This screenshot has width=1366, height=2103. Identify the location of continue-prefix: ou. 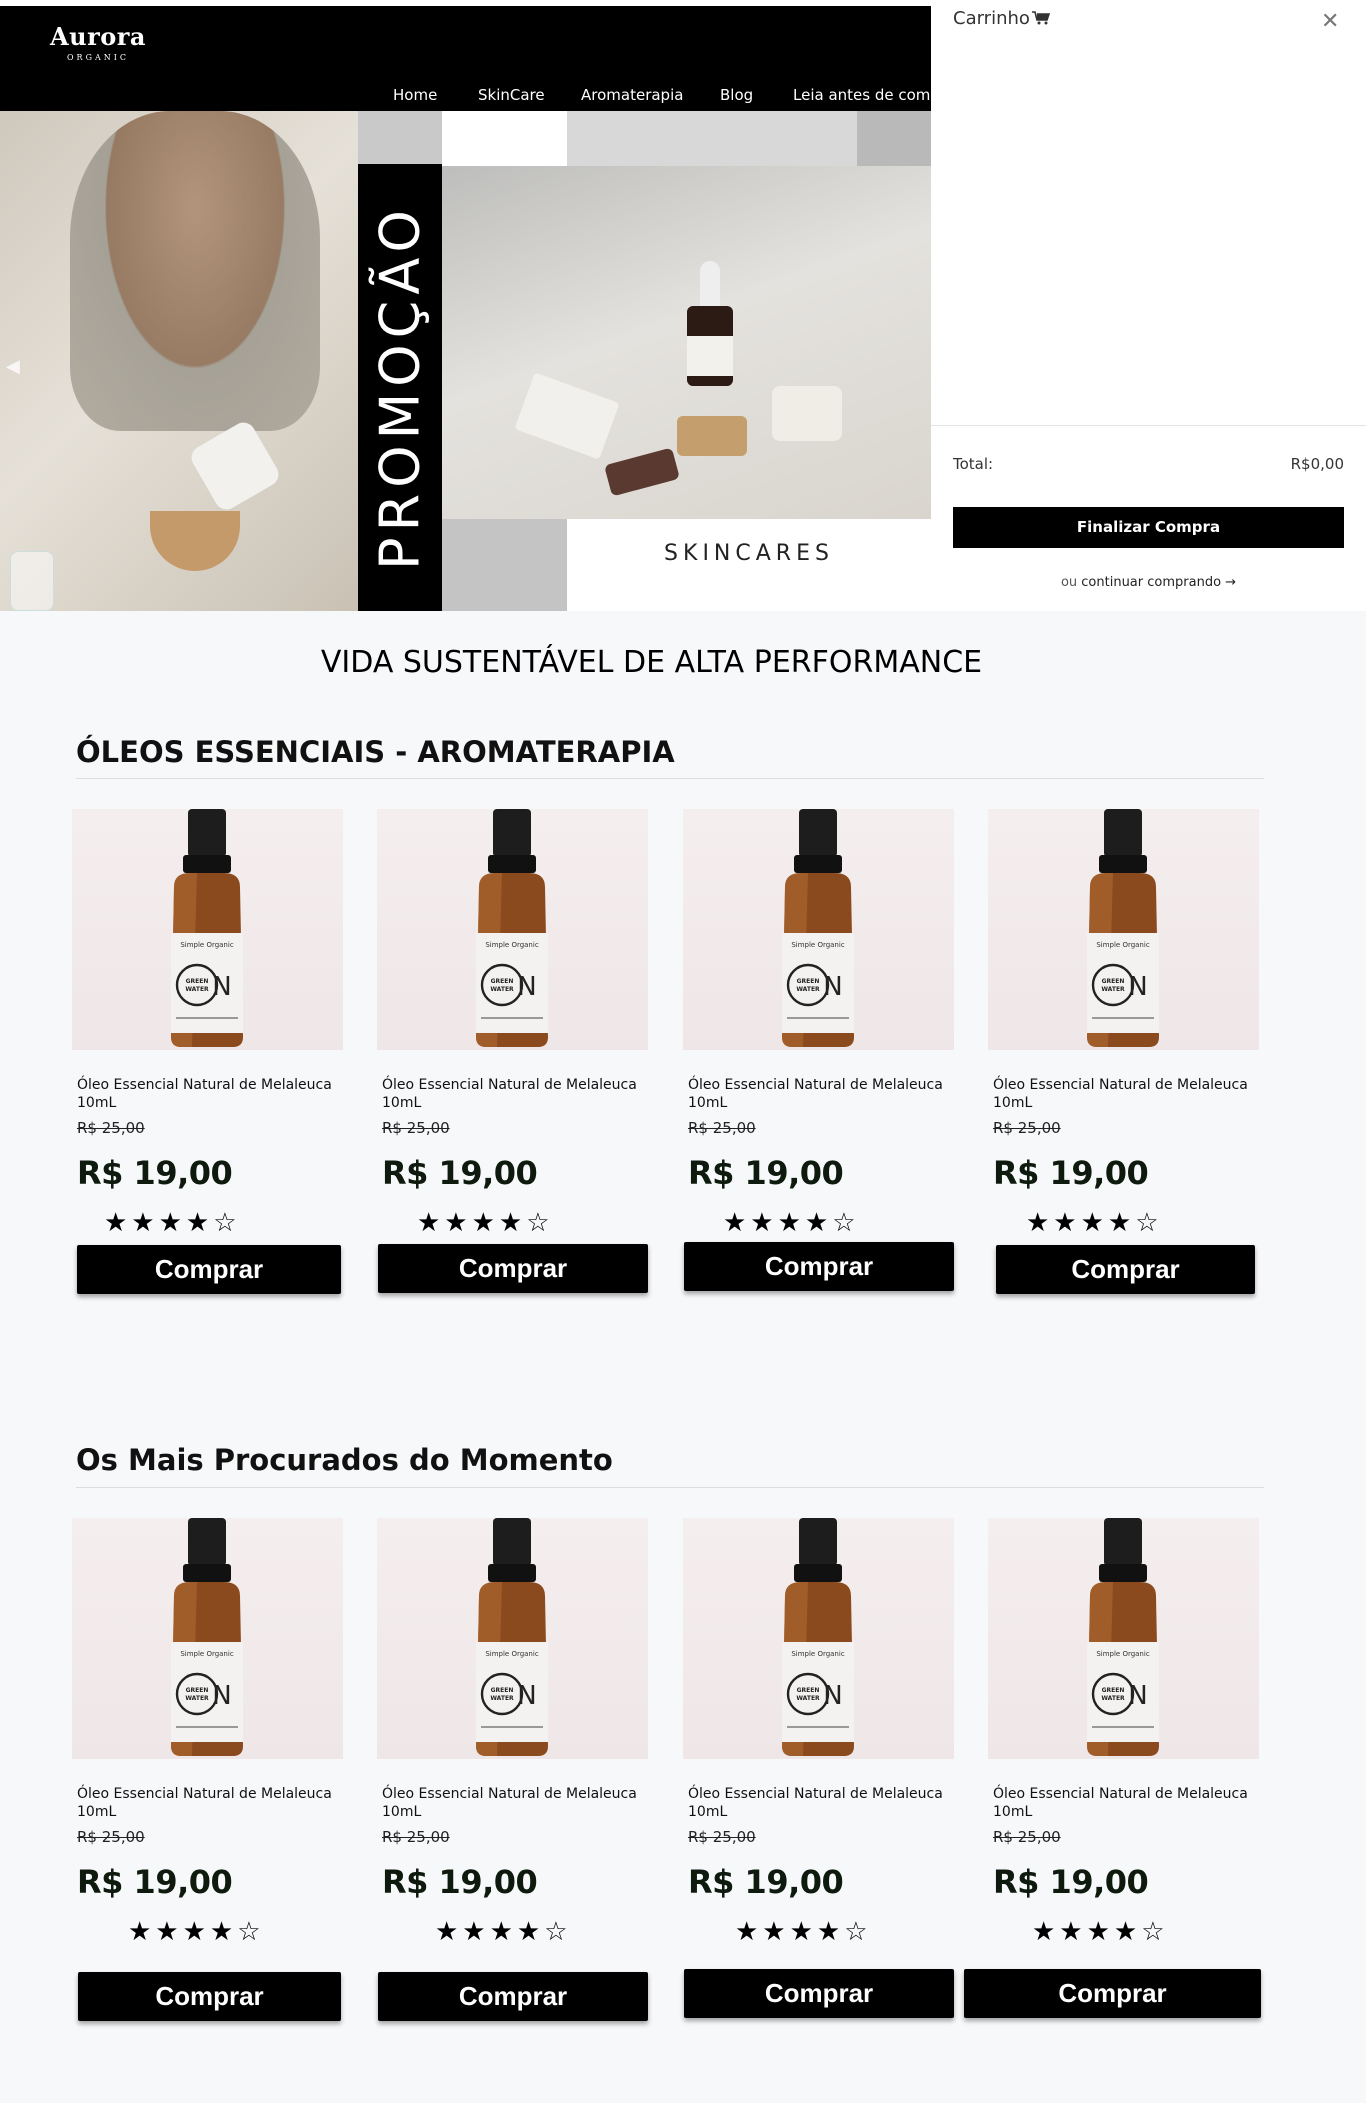
(1069, 582).